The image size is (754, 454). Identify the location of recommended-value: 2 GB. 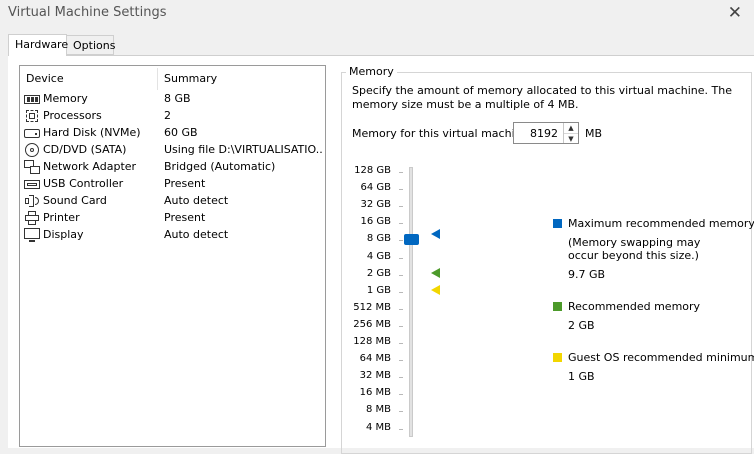
(581, 325).